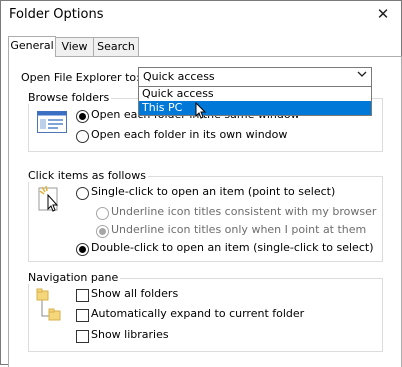 Image resolution: width=402 pixels, height=367 pixels. I want to click on tab-view: View, so click(74, 46).